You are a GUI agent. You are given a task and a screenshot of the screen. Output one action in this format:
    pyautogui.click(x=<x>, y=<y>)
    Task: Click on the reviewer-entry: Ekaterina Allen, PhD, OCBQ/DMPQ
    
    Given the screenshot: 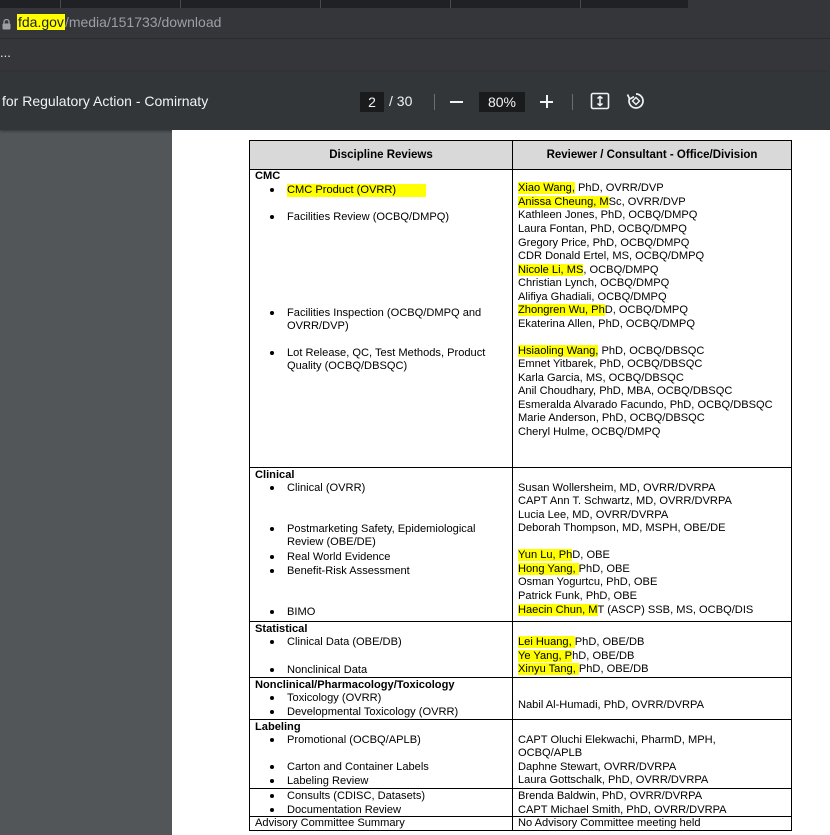 What is the action you would take?
    pyautogui.click(x=606, y=324)
    